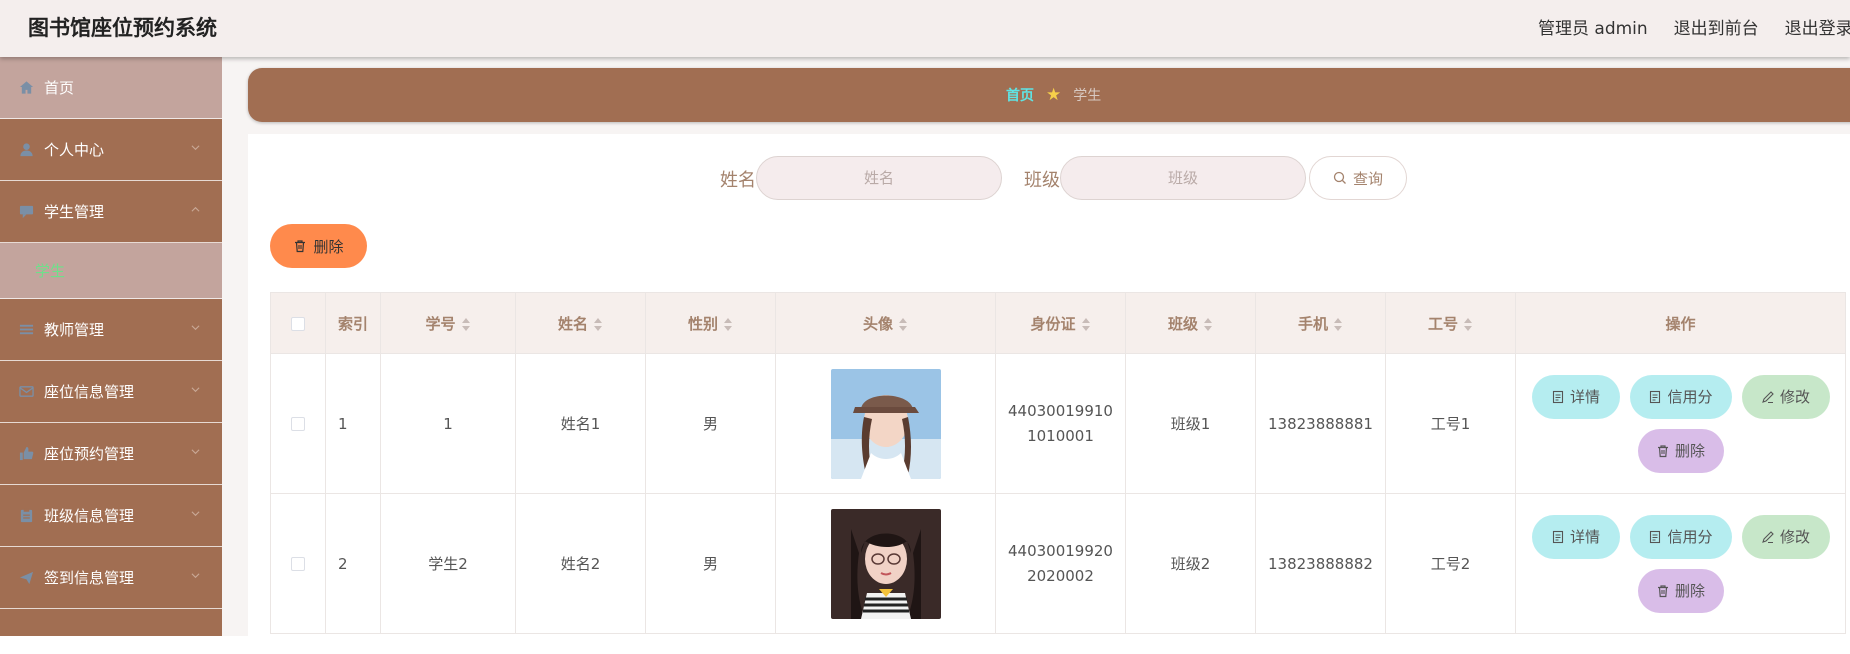  I want to click on cell-gender: 男, so click(710, 563).